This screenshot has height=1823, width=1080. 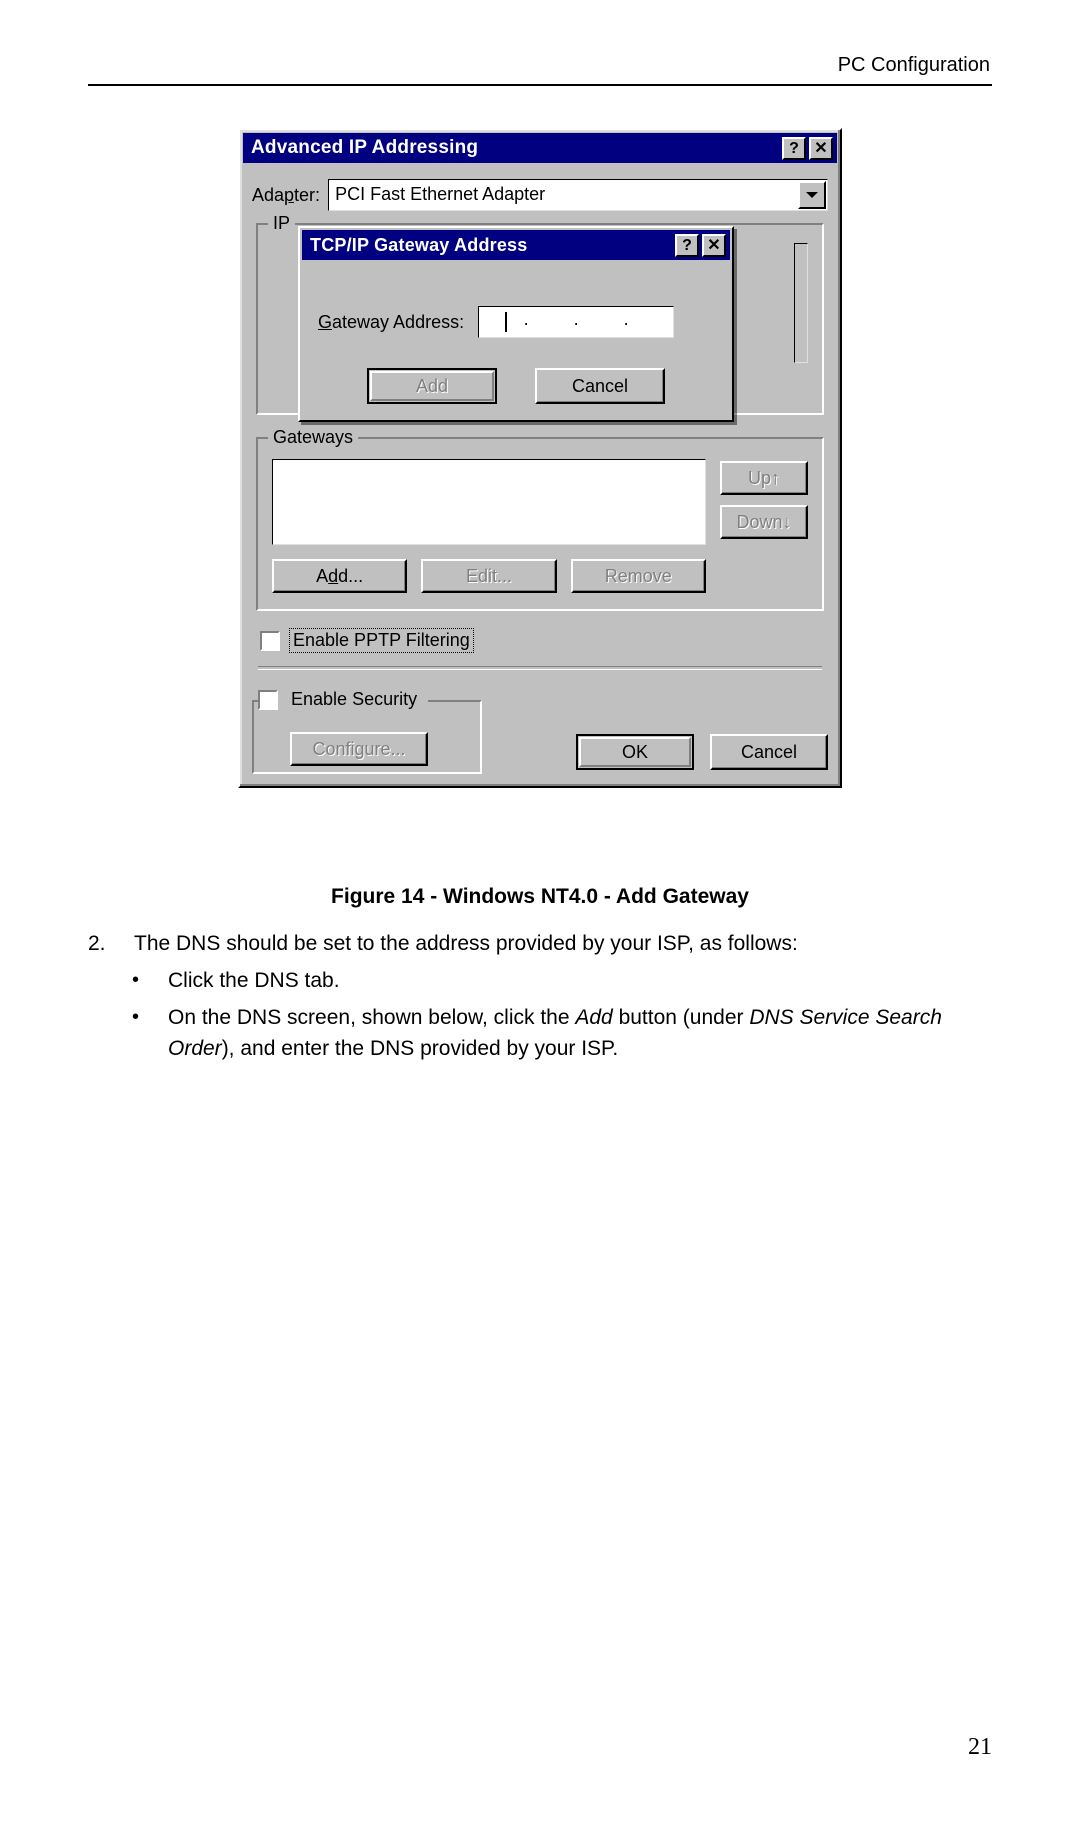 I want to click on cancel-button: Cancel, so click(x=769, y=752).